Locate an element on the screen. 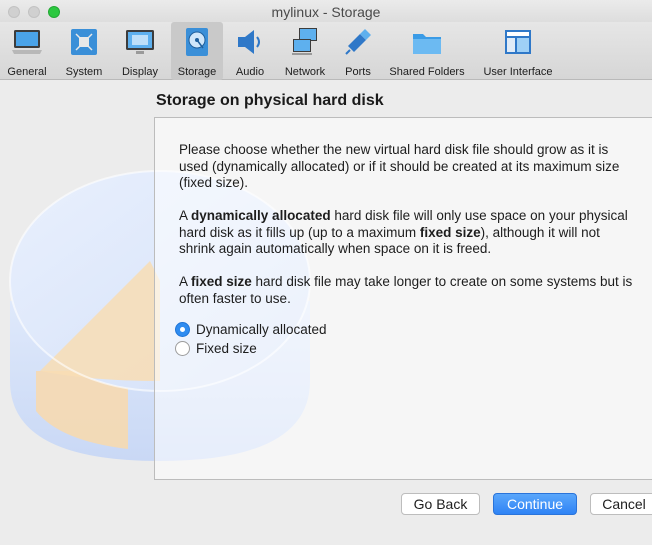  fixed-term: fixed size is located at coordinates (221, 281).